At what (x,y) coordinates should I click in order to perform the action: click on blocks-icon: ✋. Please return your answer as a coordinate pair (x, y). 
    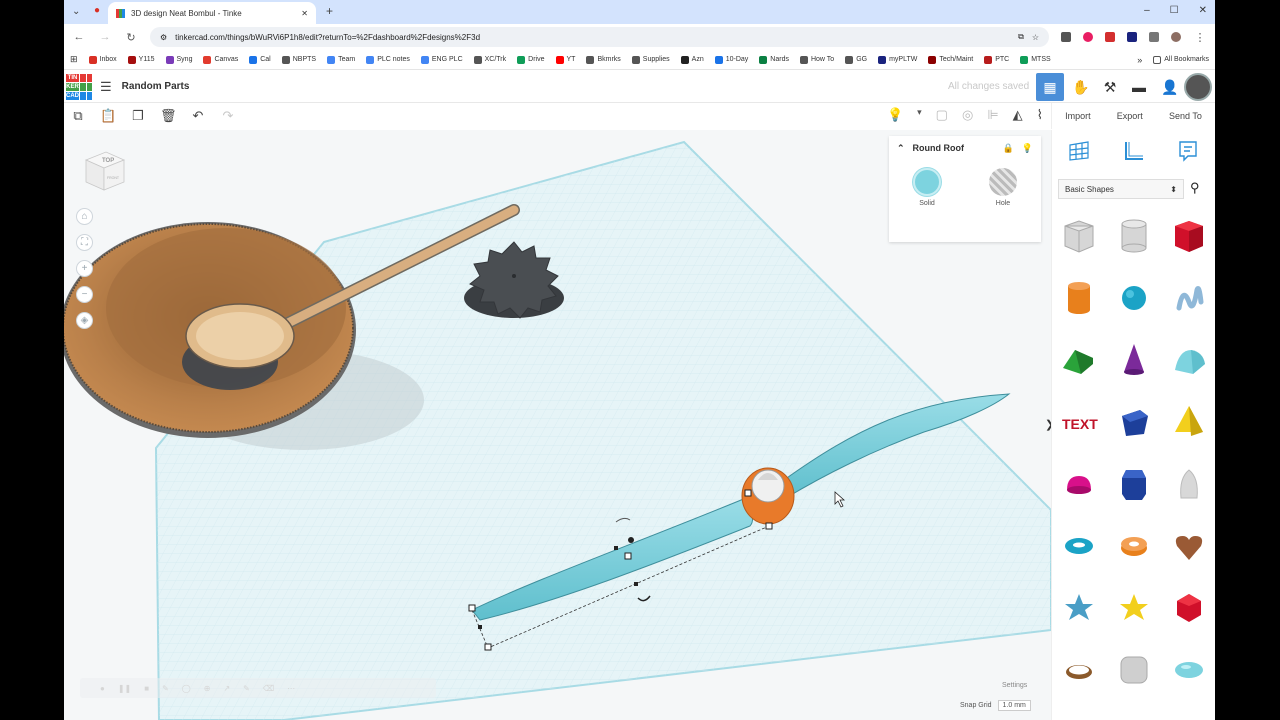
    Looking at the image, I should click on (1081, 87).